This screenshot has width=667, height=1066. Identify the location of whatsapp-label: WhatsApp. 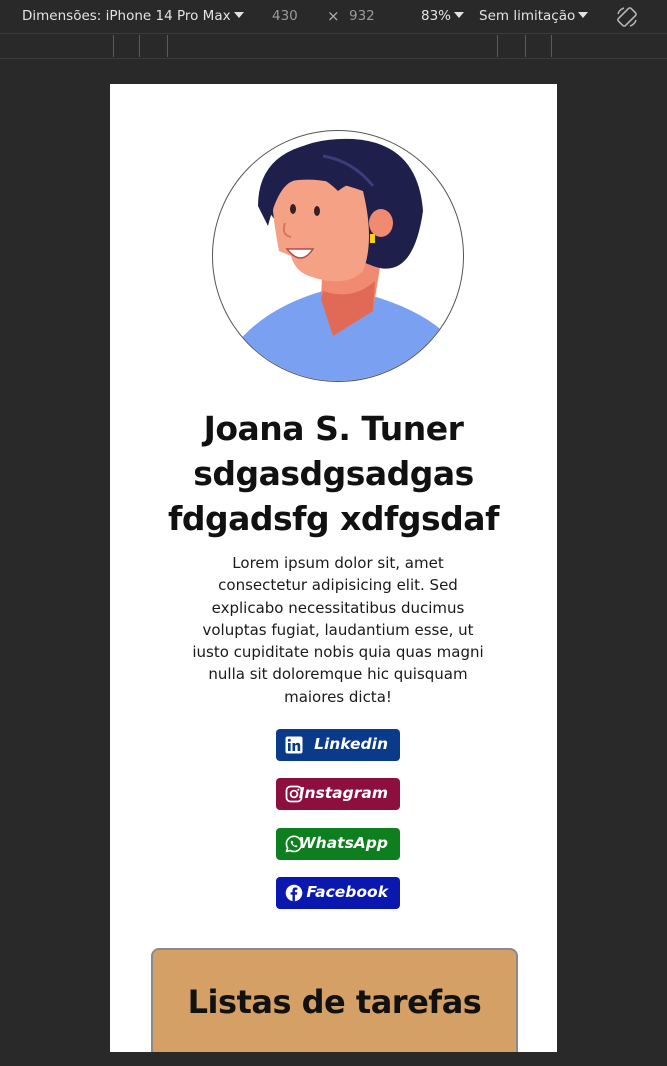
(343, 843).